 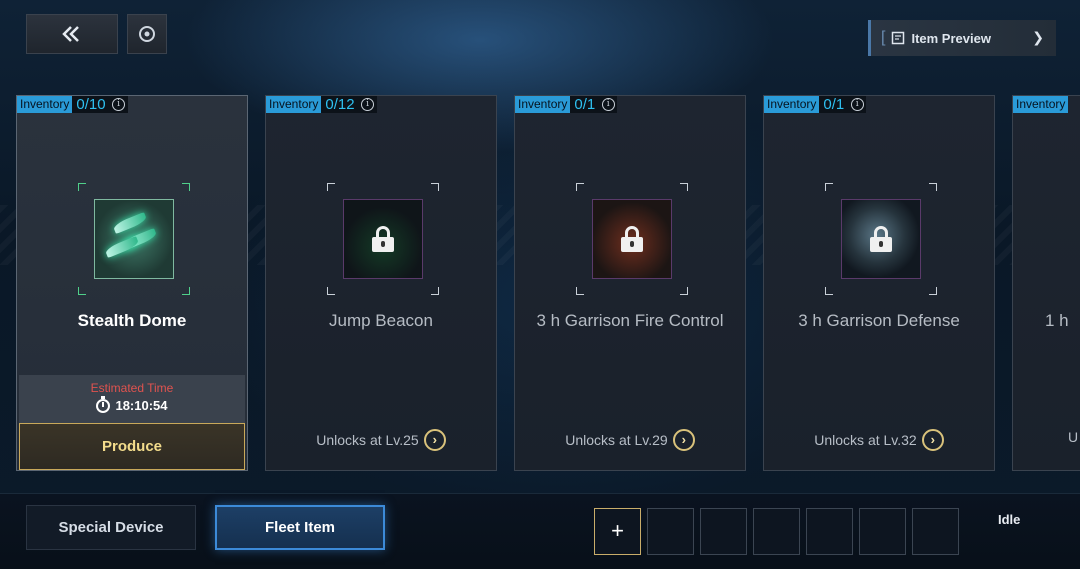 I want to click on unlock-requirement: U, so click(x=1074, y=437).